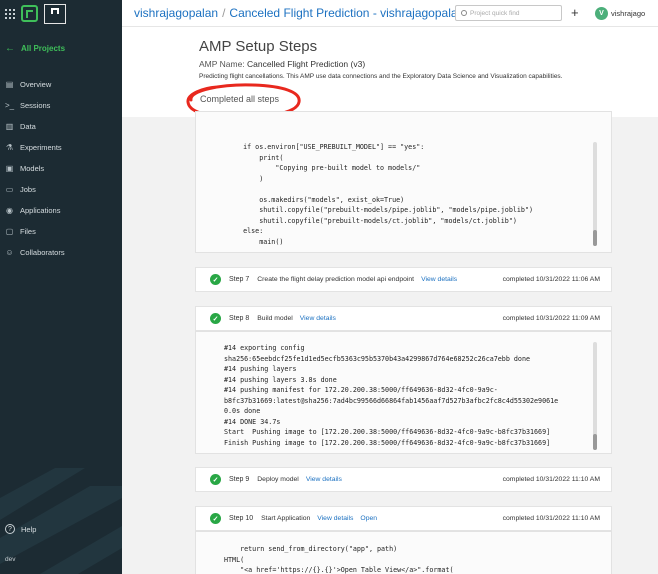 The width and height of the screenshot is (658, 574). What do you see at coordinates (239, 318) in the screenshot?
I see `step-number: Step 8` at bounding box center [239, 318].